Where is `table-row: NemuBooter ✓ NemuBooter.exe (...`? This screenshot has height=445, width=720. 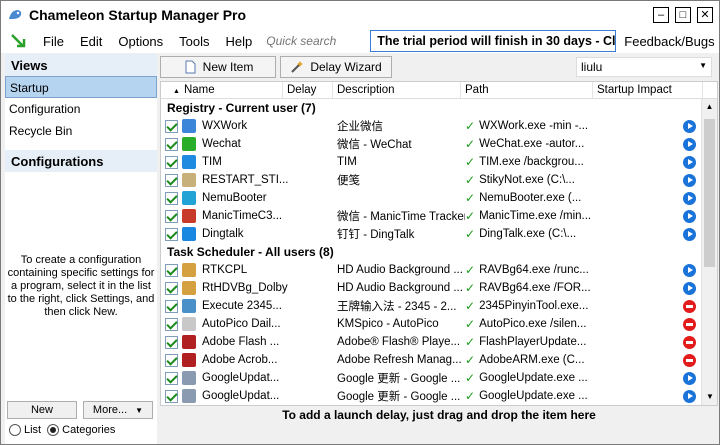 table-row: NemuBooter ✓ NemuBooter.exe (... is located at coordinates (439, 198).